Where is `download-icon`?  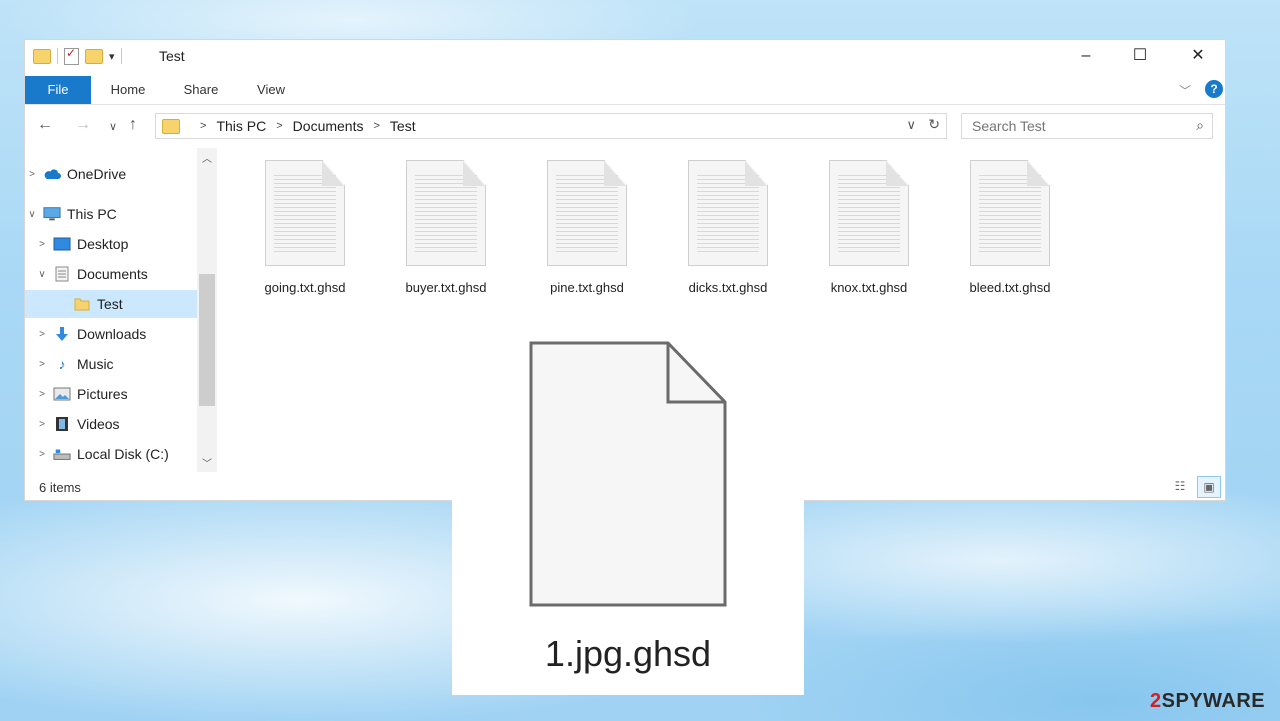
download-icon is located at coordinates (62, 334).